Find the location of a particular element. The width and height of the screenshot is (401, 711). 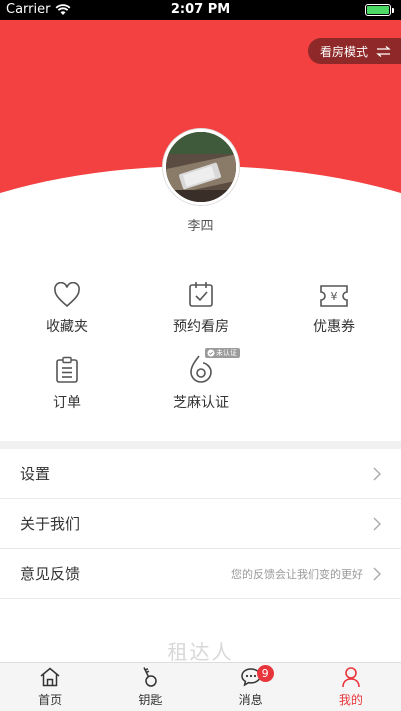

viewing-mode-label: 看房模式 is located at coordinates (343, 51).